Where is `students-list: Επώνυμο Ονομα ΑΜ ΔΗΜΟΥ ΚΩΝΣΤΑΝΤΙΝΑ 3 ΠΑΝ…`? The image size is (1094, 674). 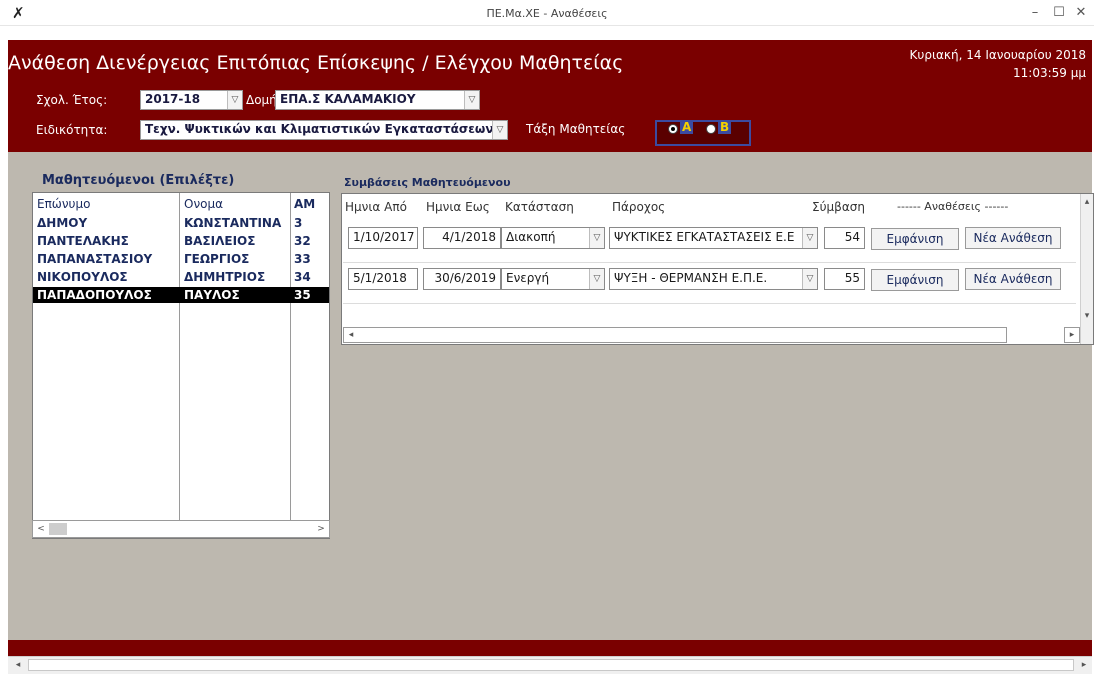
students-list: Επώνυμο Ονομα ΑΜ ΔΗΜΟΥ ΚΩΝΣΤΑΝΤΙΝΑ 3 ΠΑΝ… is located at coordinates (181, 365).